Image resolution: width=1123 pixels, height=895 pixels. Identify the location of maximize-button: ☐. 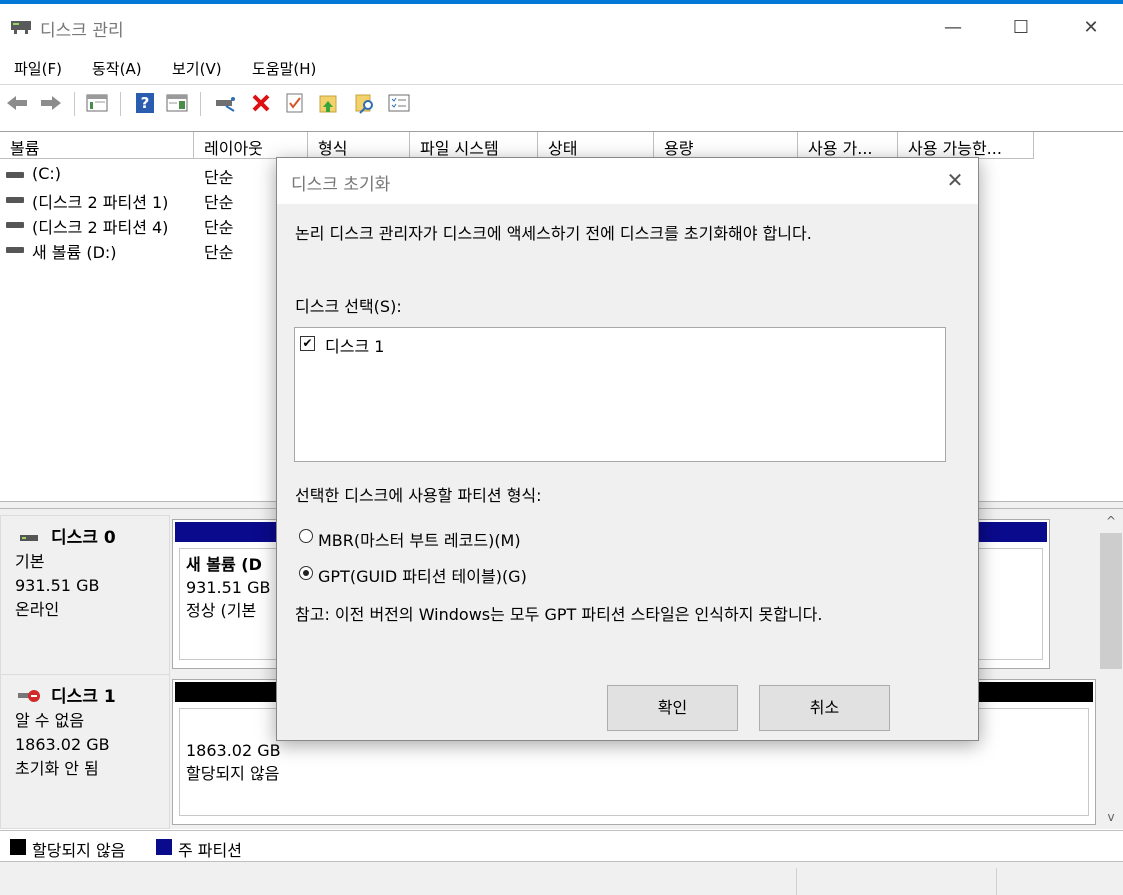
(1021, 28).